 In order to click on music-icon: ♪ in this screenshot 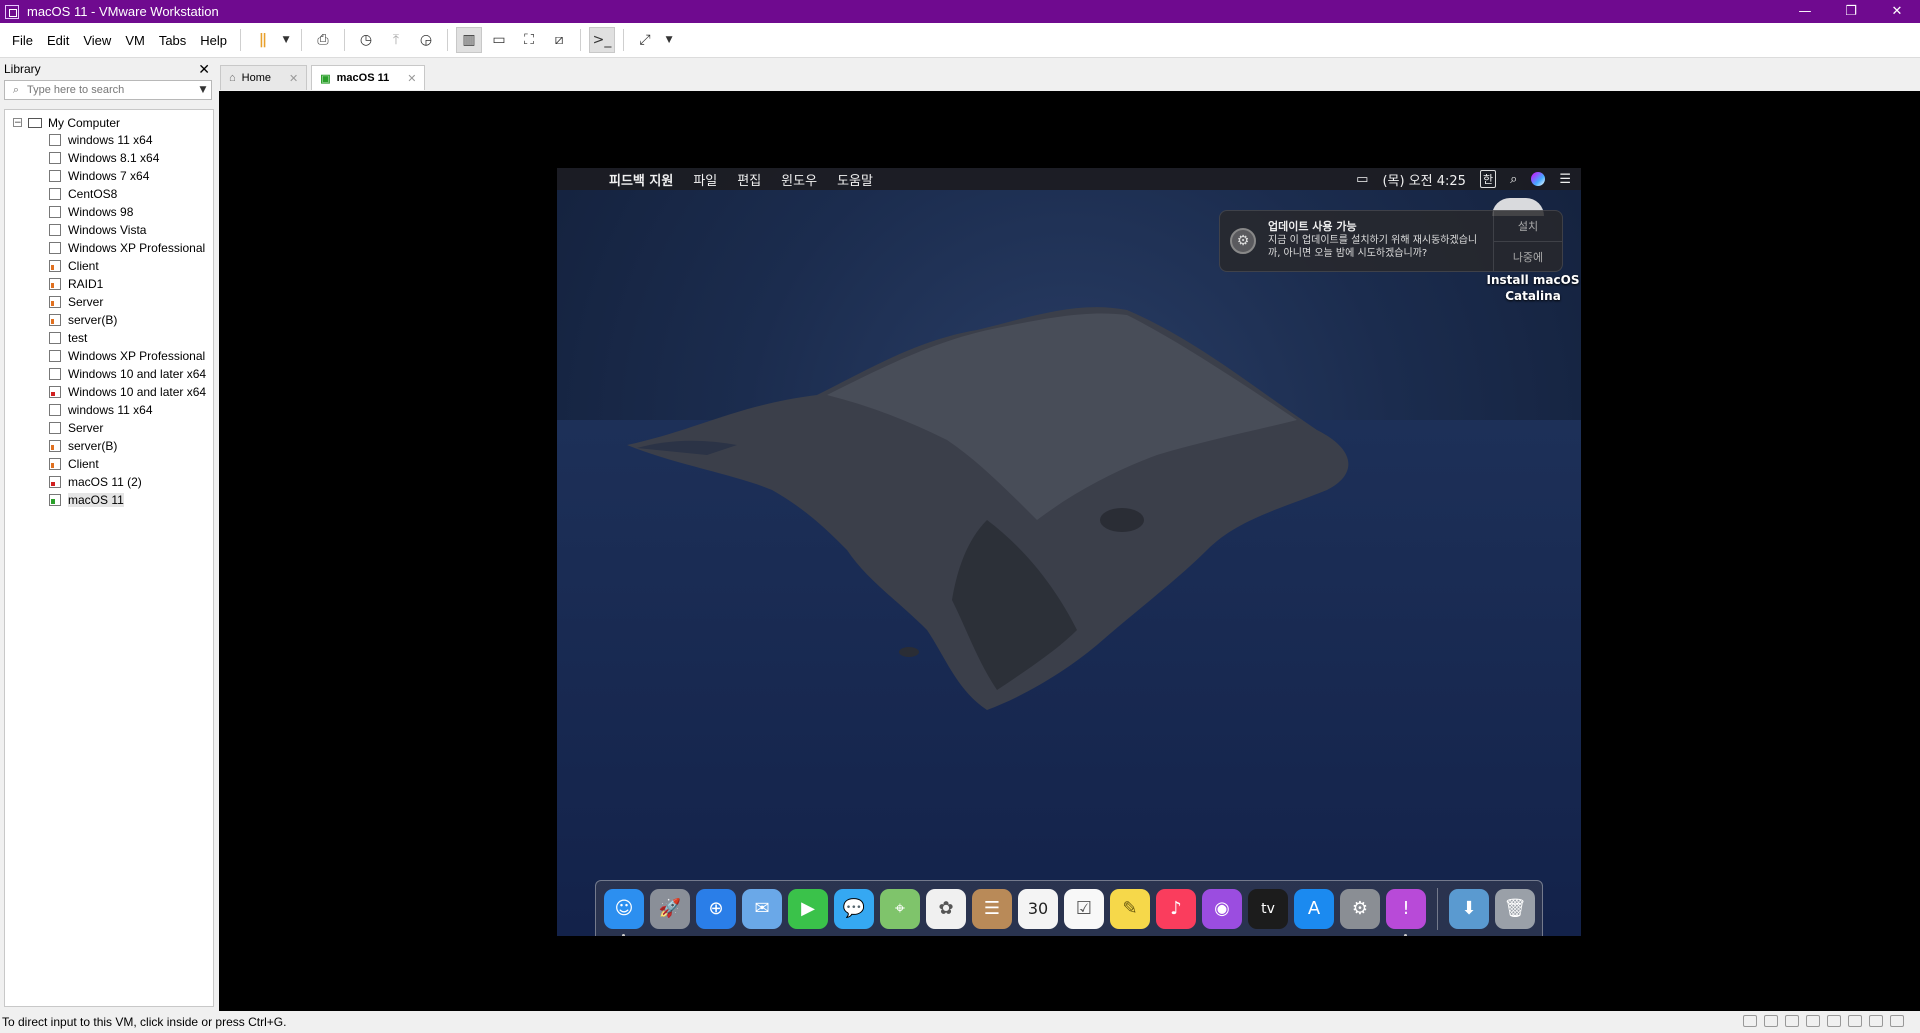, I will do `click(1176, 908)`.